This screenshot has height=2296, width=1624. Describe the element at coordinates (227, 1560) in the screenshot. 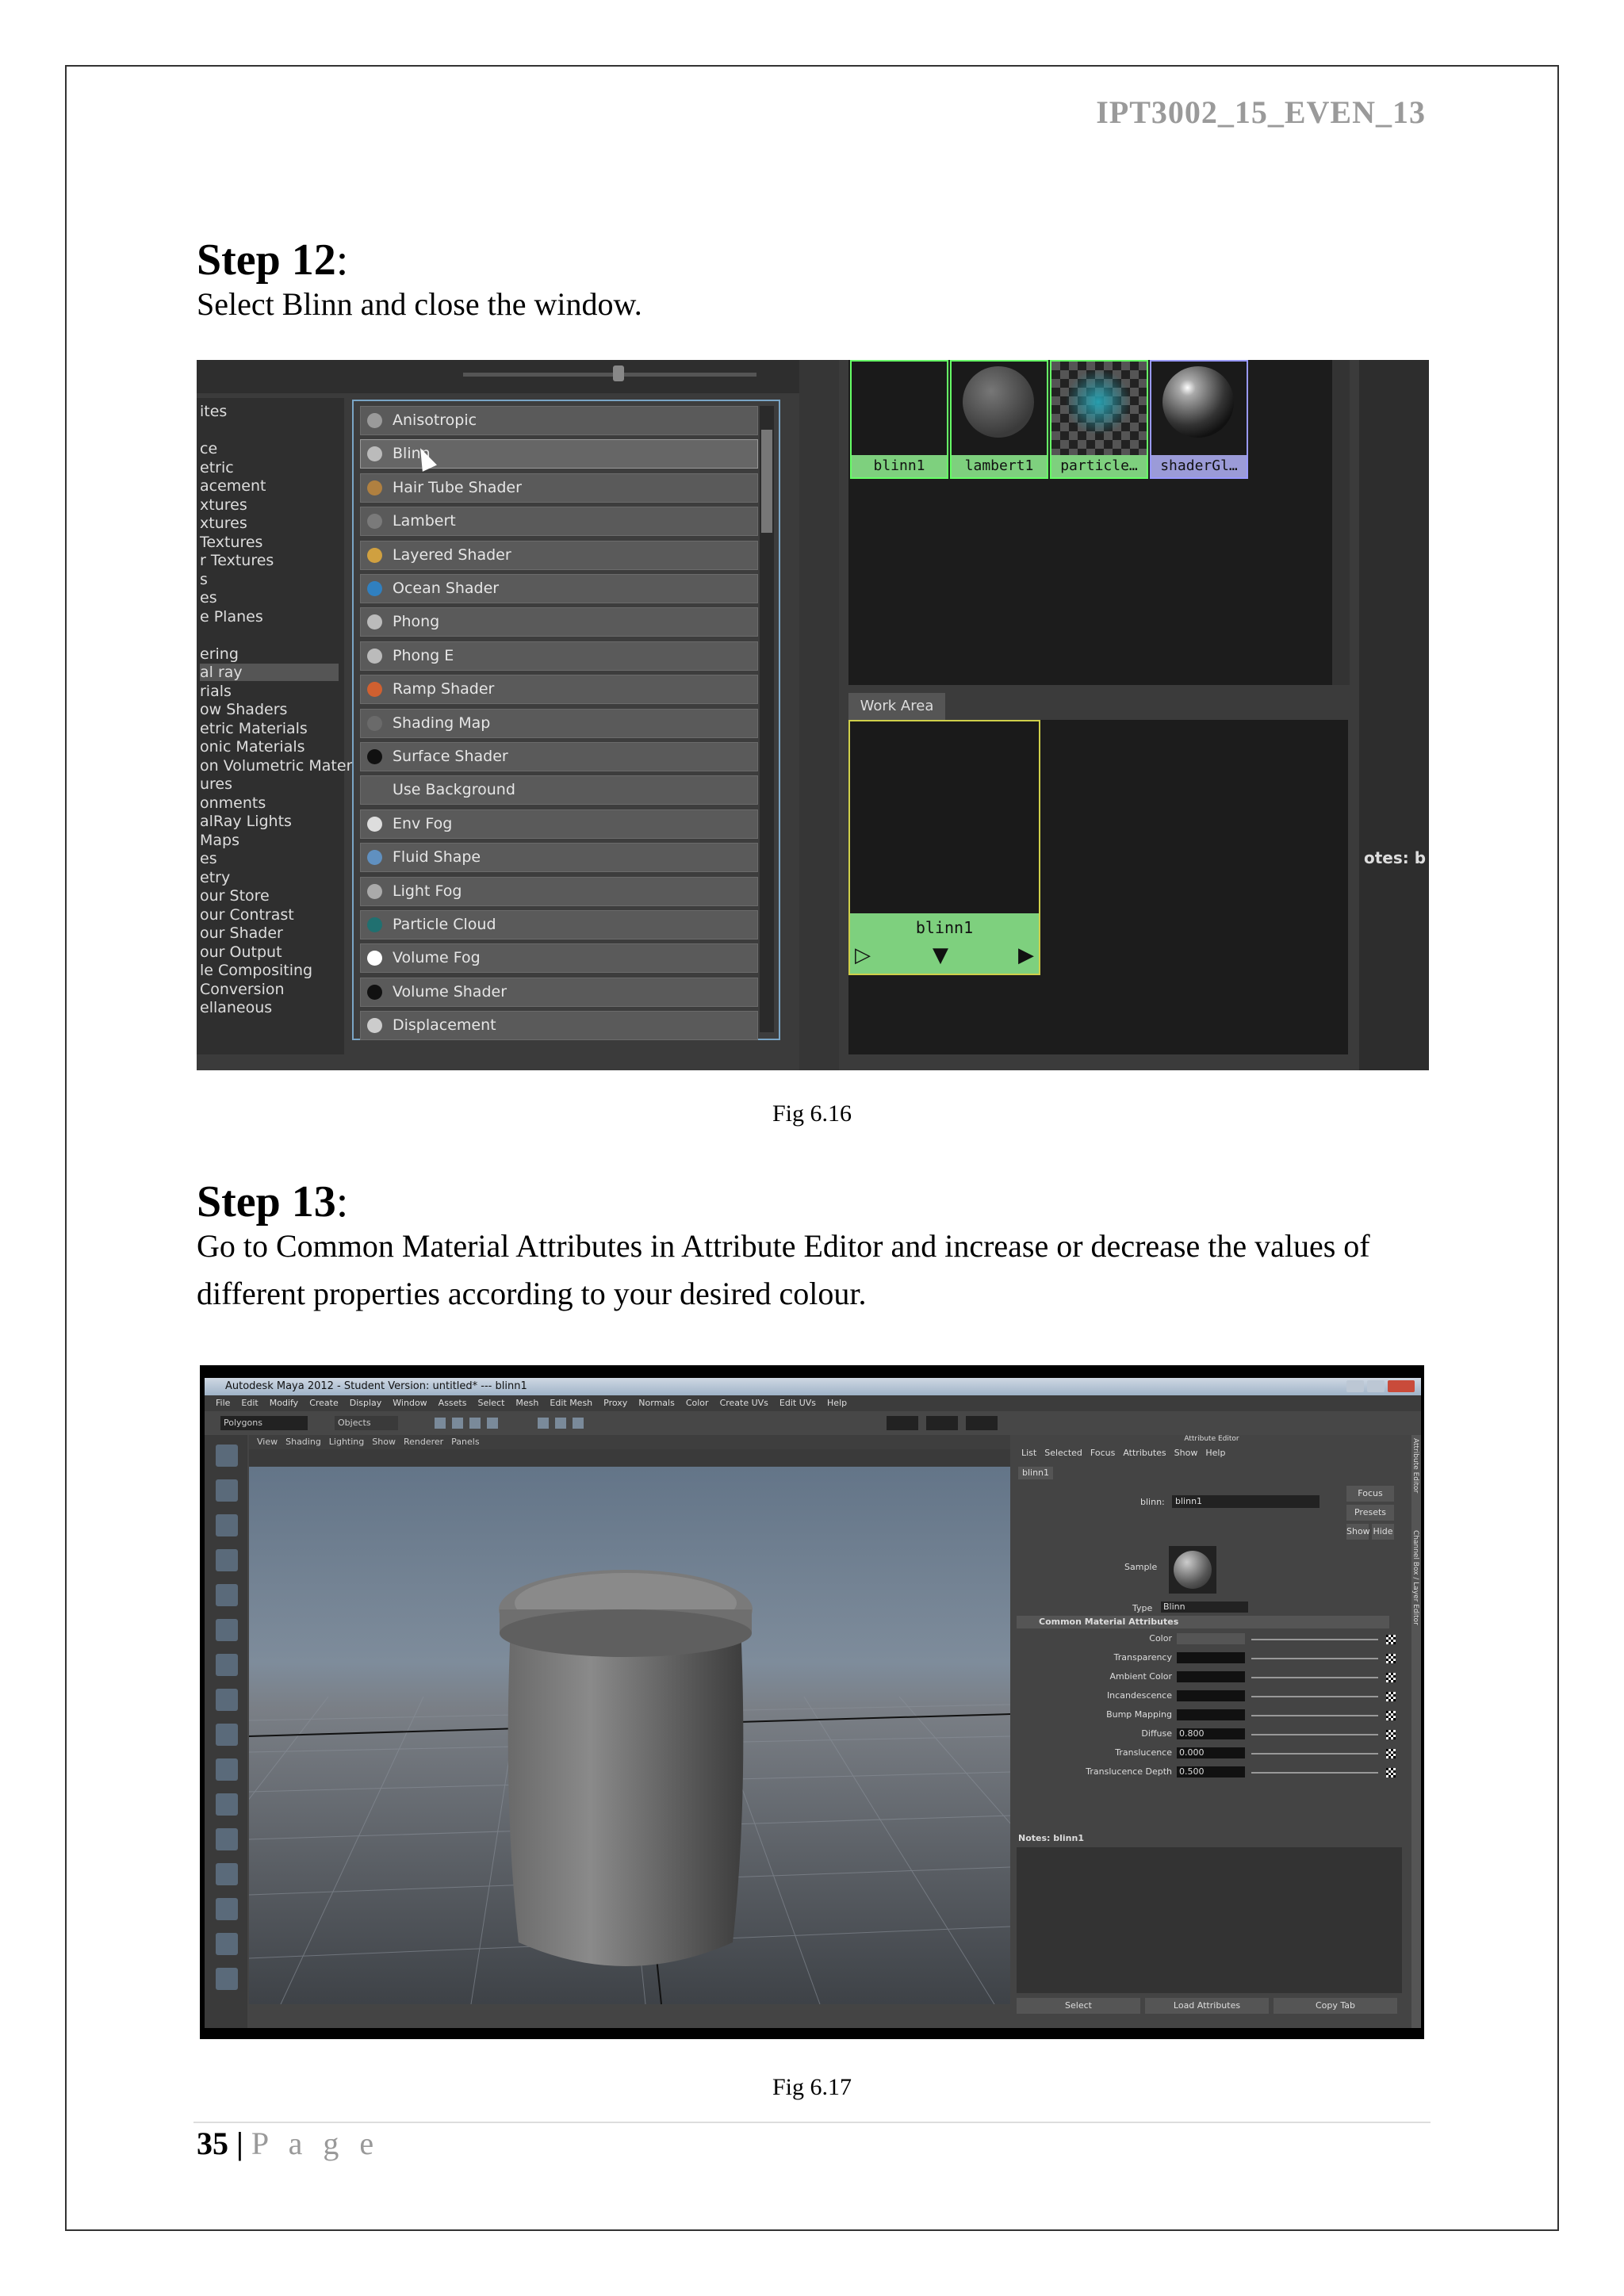

I see `move-tool-icon` at that location.